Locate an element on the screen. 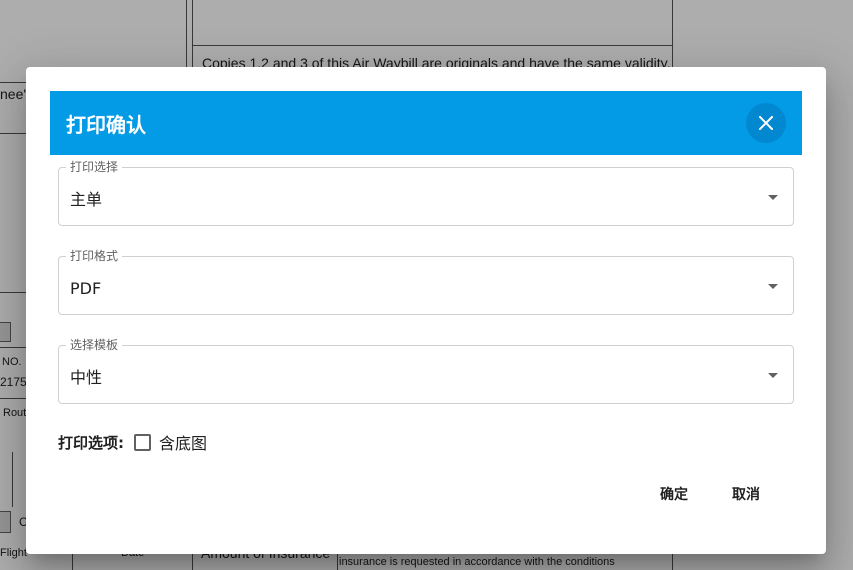 This screenshot has width=853, height=570. print-options-row: 打印选项: 含底图 is located at coordinates (132, 442).